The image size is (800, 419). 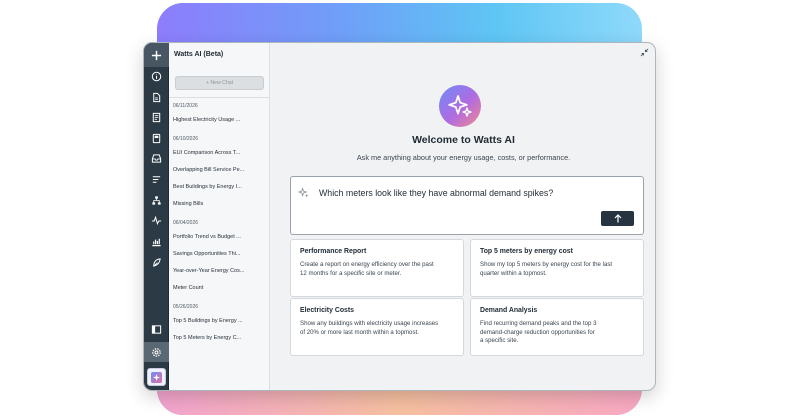 I want to click on rail-pulse-button, so click(x=156, y=220).